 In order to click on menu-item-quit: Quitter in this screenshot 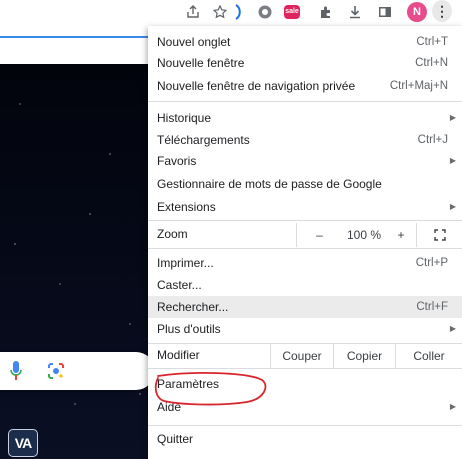, I will do `click(305, 438)`.